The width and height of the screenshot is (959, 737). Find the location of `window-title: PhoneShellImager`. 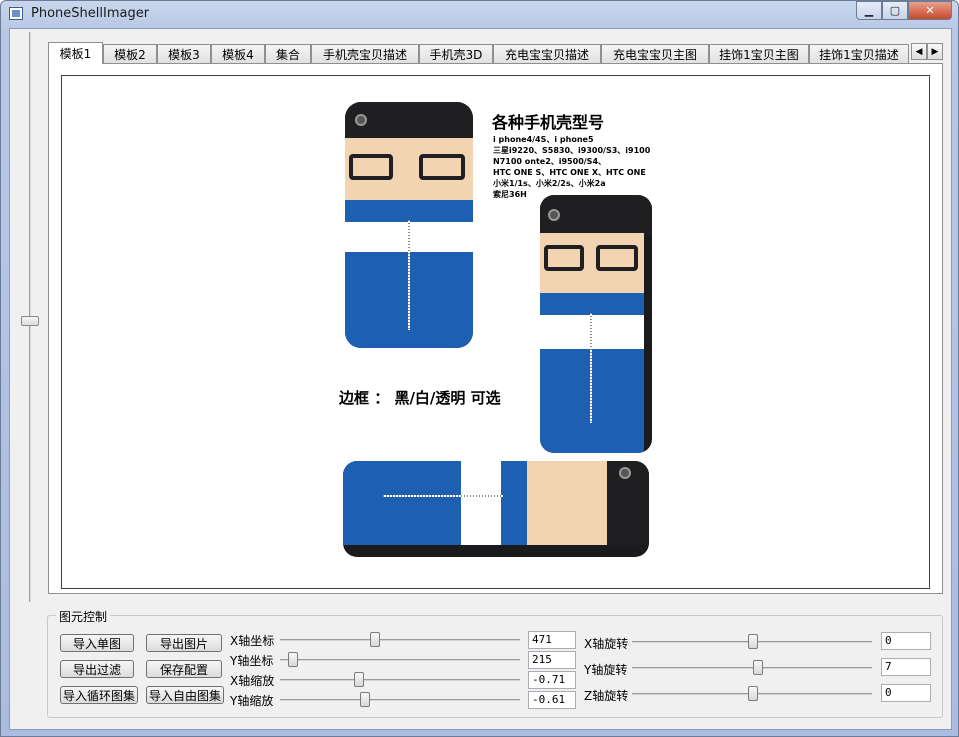

window-title: PhoneShellImager is located at coordinates (90, 13).